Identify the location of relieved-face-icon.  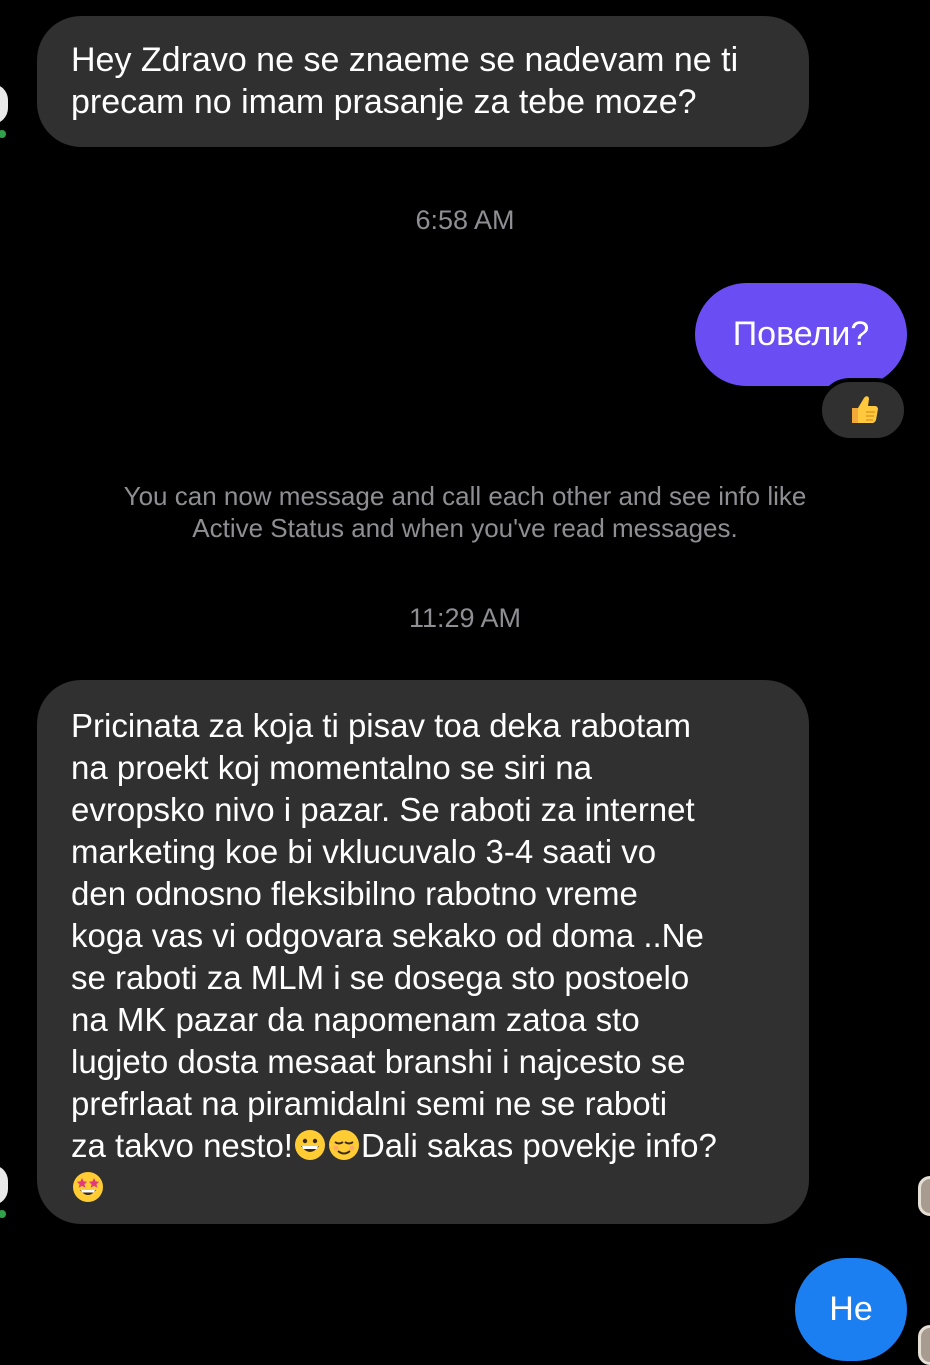
(343, 1145).